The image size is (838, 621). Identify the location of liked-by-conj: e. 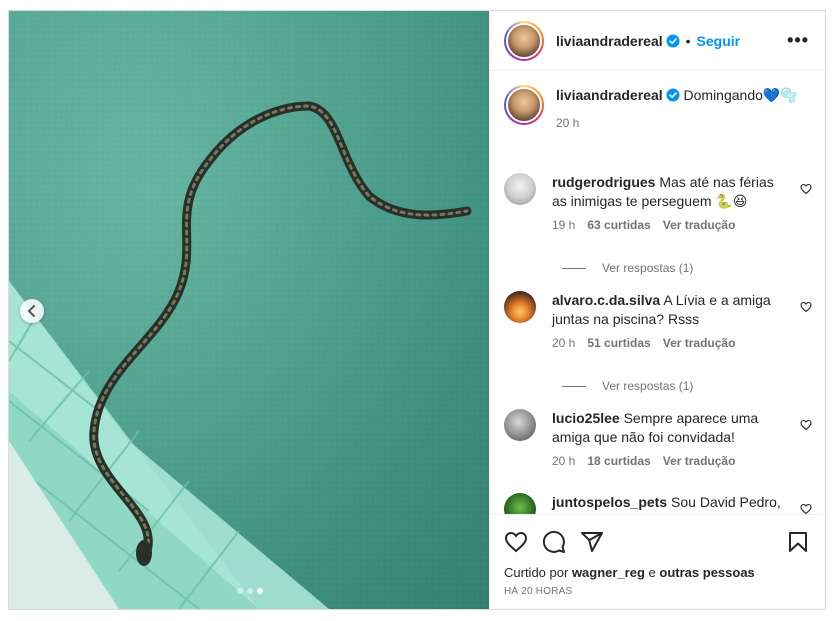
(652, 572).